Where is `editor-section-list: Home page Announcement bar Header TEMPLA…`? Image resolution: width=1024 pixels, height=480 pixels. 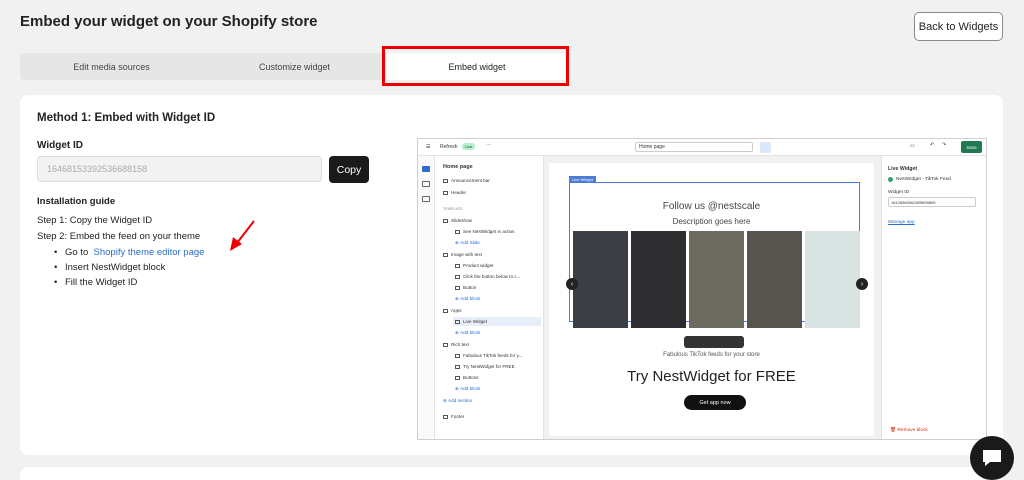 editor-section-list: Home page Announcement bar Header TEMPLA… is located at coordinates (489, 297).